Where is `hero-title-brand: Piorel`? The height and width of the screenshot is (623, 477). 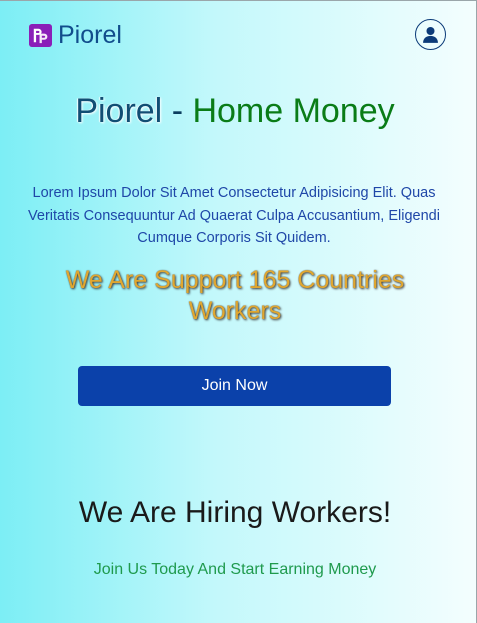
hero-title-brand: Piorel is located at coordinates (119, 111).